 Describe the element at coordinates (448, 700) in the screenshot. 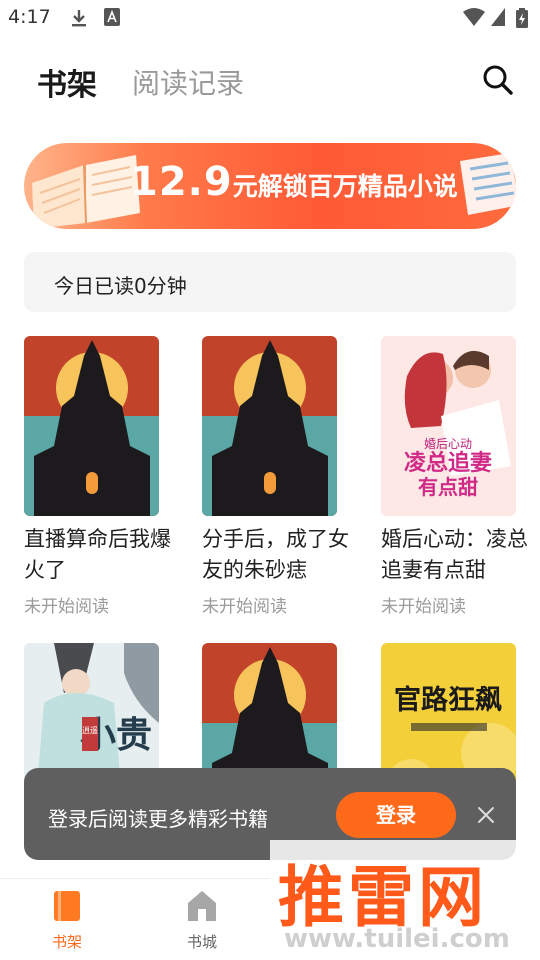

I see `cover-title: 官路狂飙` at that location.